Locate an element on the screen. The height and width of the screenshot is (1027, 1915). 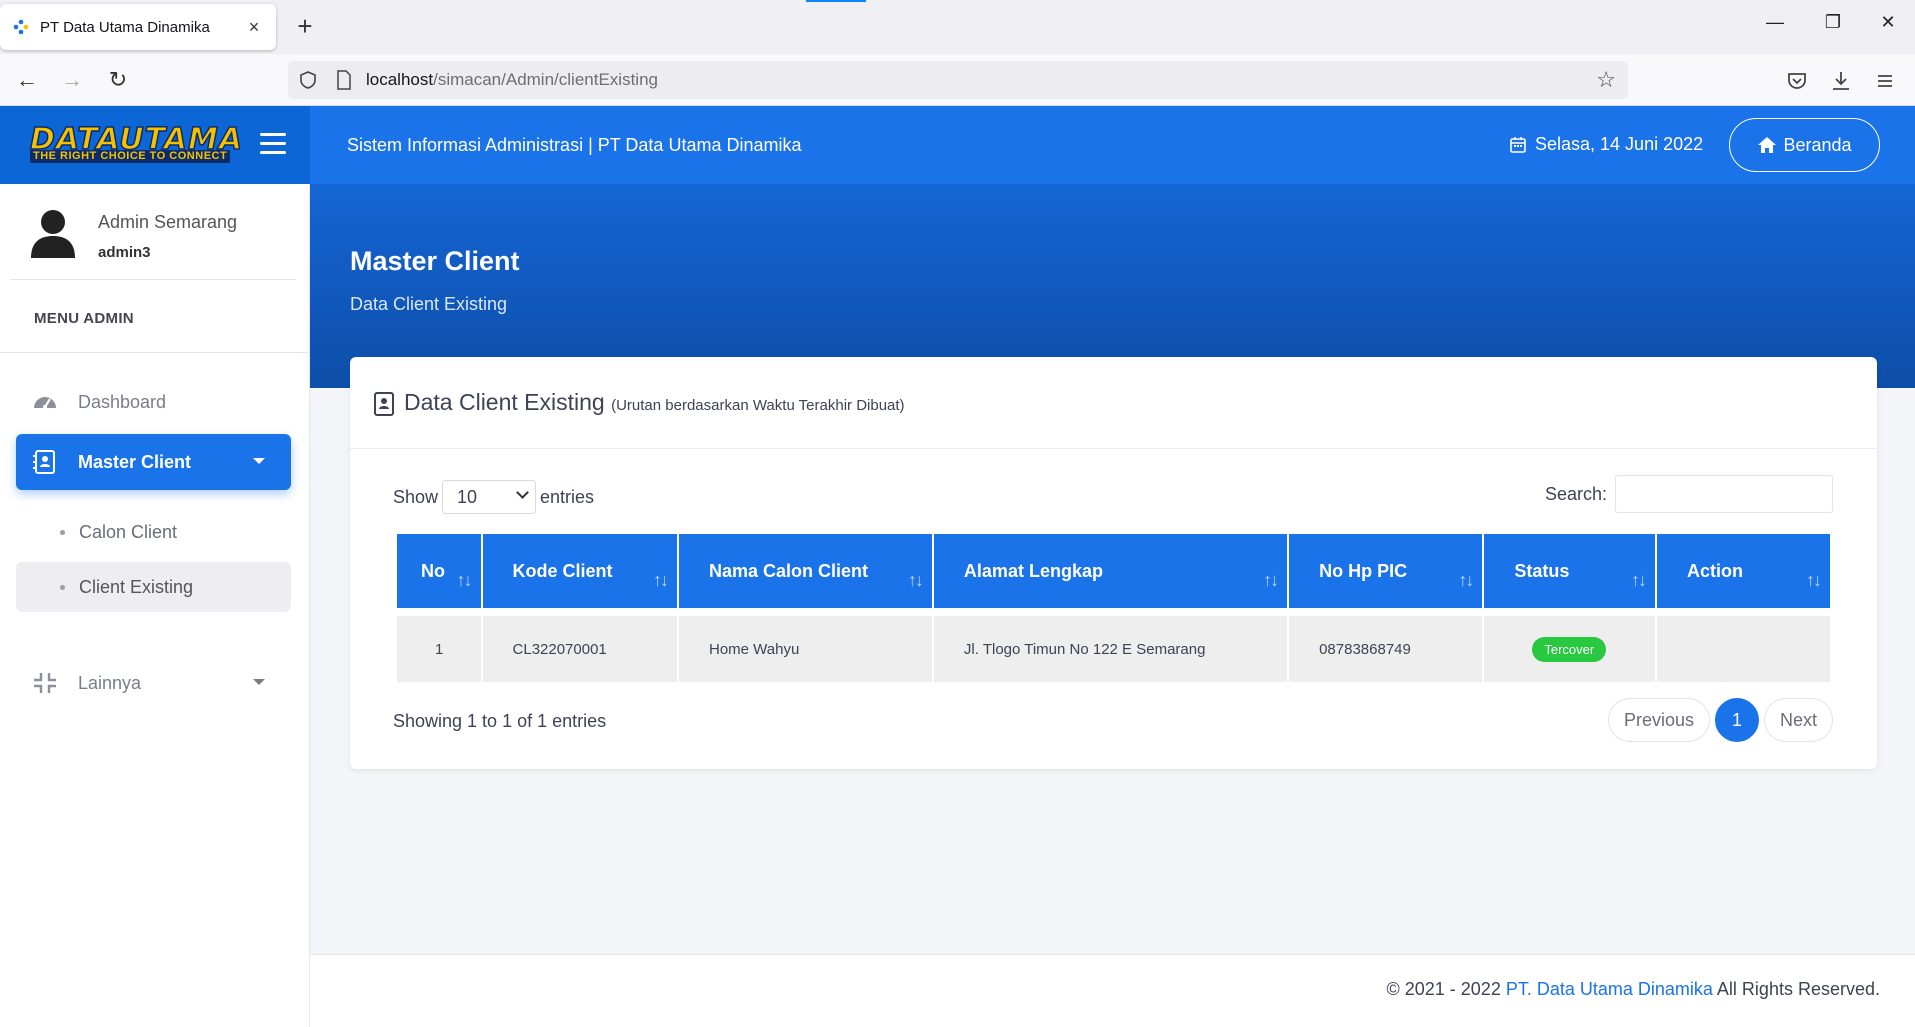
sidebar-item-master-client: Master Client is located at coordinates (153, 462).